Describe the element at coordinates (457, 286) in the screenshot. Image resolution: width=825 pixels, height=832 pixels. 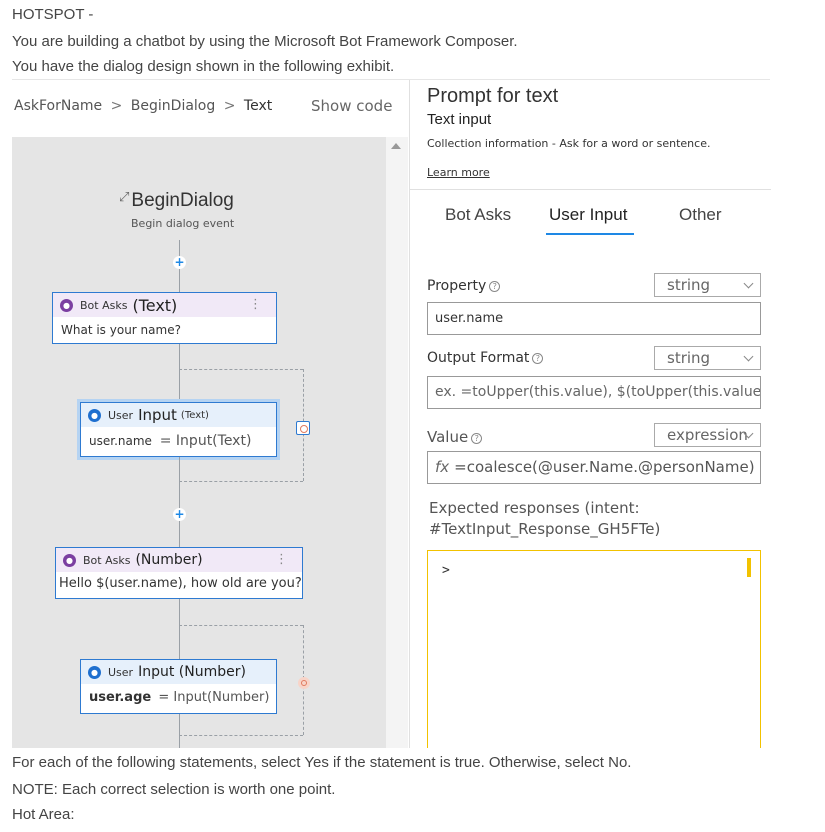
I see `property-label-text: Property` at that location.